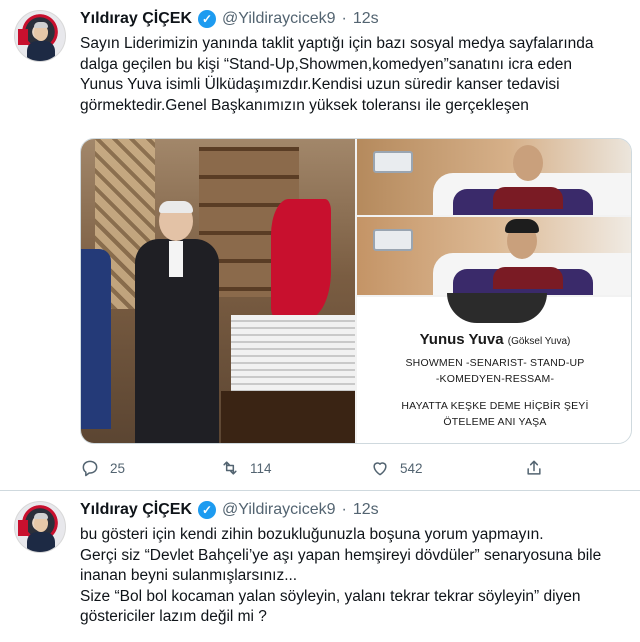  Describe the element at coordinates (539, 341) in the screenshot. I see `card-name-alt: (Göksel Yuva)` at that location.